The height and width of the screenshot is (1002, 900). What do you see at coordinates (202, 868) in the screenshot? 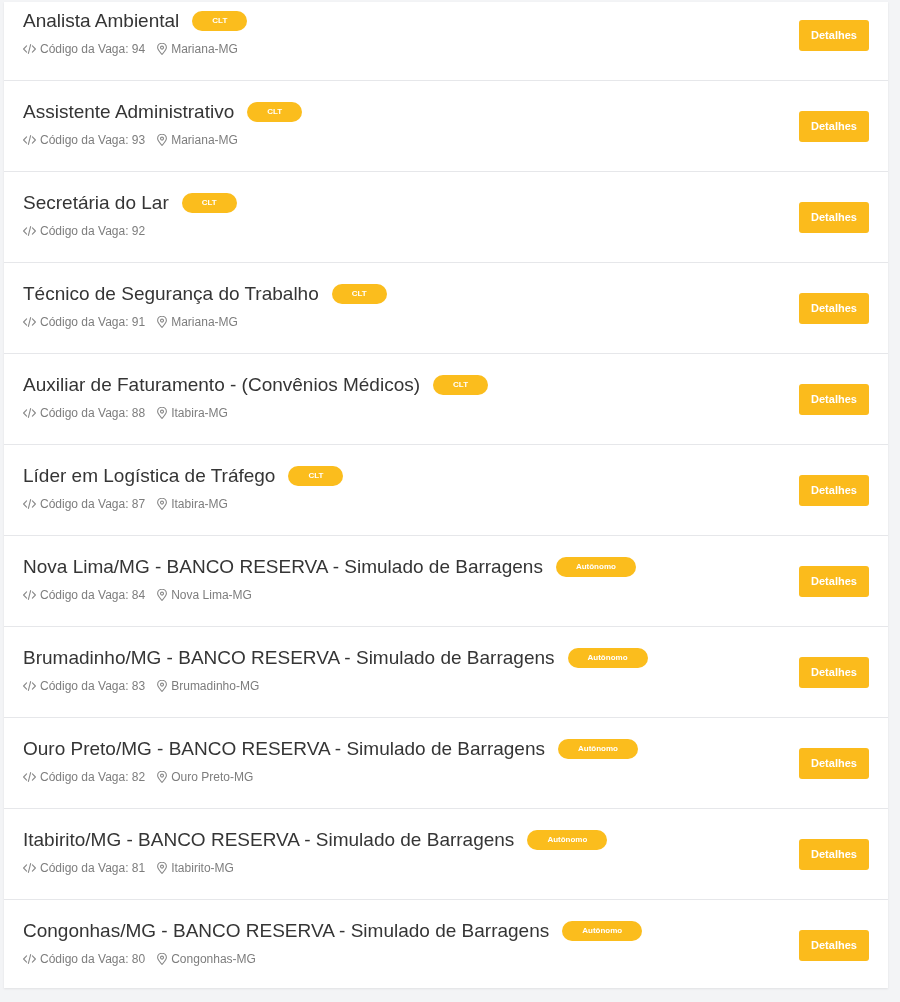
I see `job-location: Itabirito-MG` at bounding box center [202, 868].